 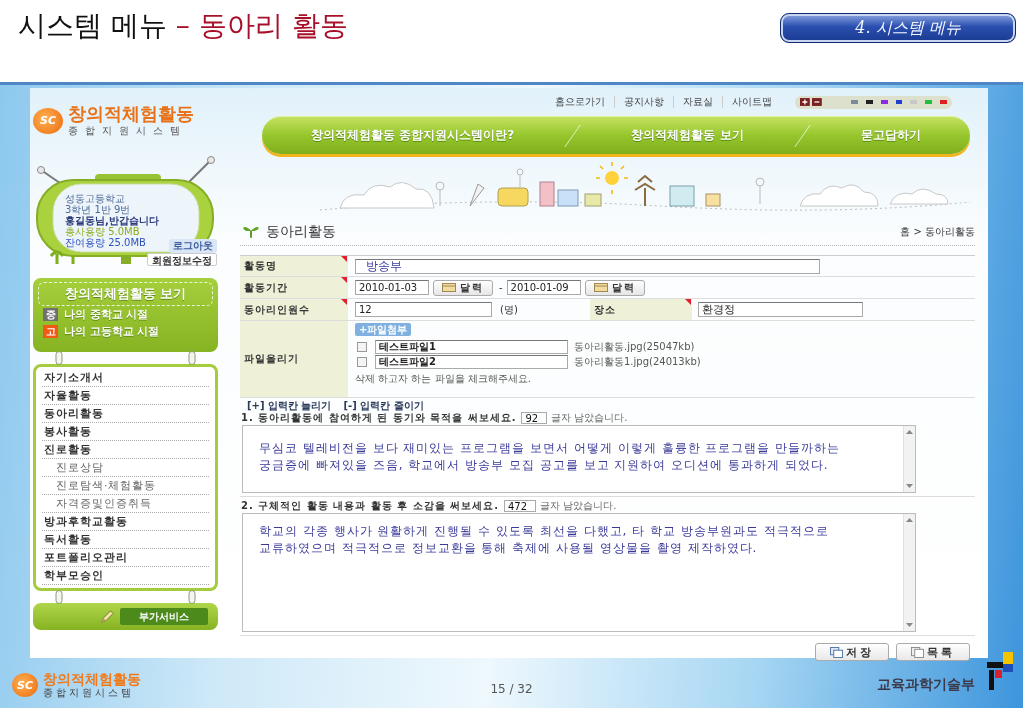 What do you see at coordinates (534, 418) in the screenshot?
I see `char-count-field: 92` at bounding box center [534, 418].